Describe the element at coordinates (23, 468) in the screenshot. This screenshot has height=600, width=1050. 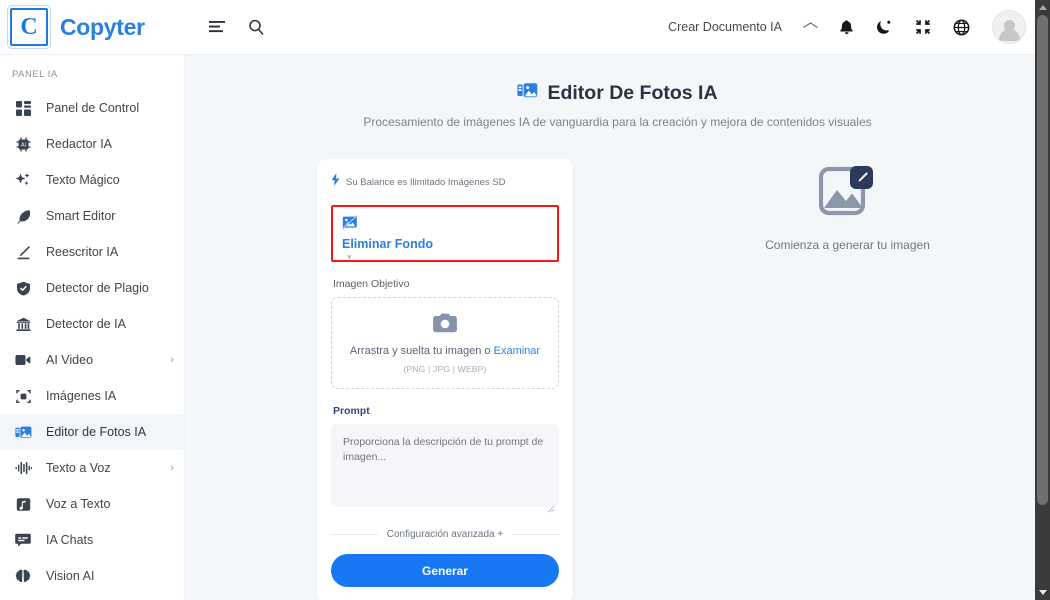
I see `waveform-icon` at that location.